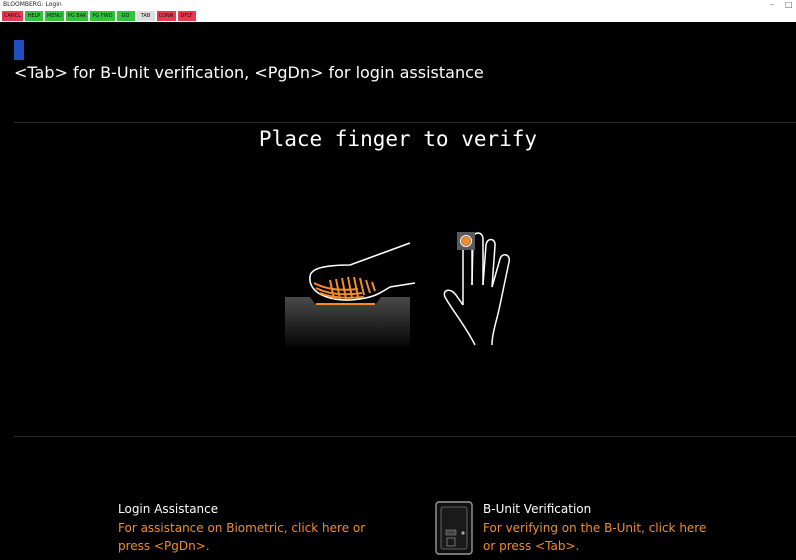 The image size is (796, 560). Describe the element at coordinates (125, 16) in the screenshot. I see `key-go: GO` at that location.